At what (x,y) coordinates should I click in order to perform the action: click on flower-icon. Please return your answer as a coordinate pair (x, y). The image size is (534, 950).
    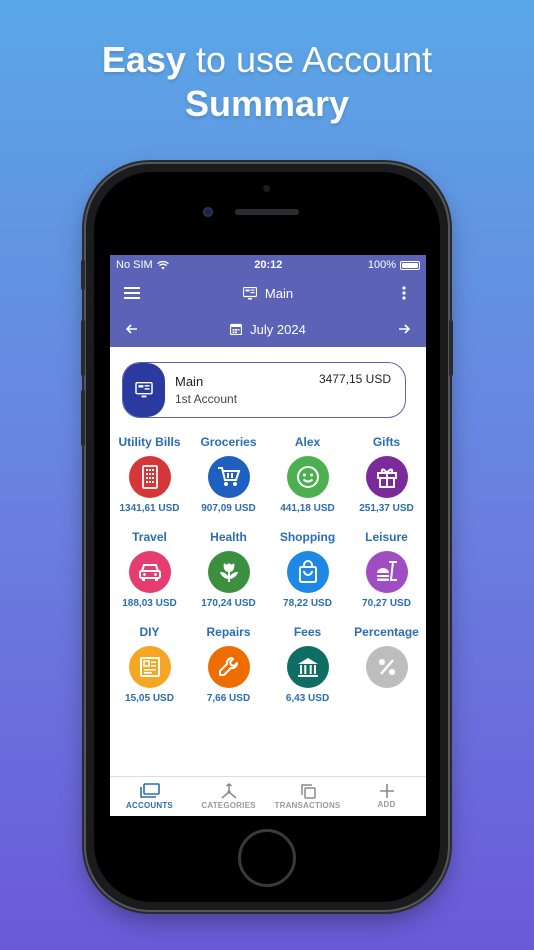
    Looking at the image, I should click on (228, 572).